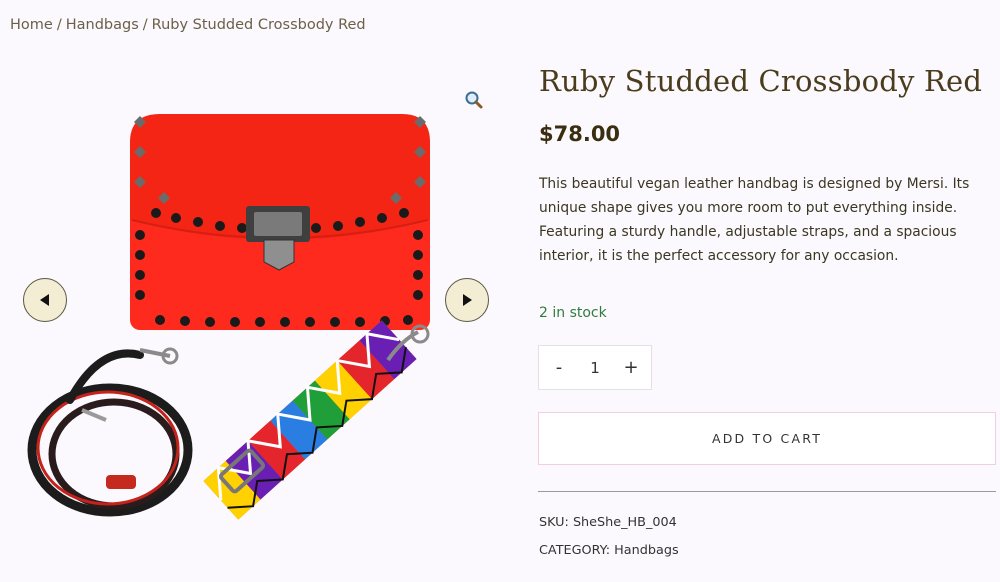  I want to click on breadcrumb: Home / Handbags / Ruby Studded Crossbody Red, so click(188, 25).